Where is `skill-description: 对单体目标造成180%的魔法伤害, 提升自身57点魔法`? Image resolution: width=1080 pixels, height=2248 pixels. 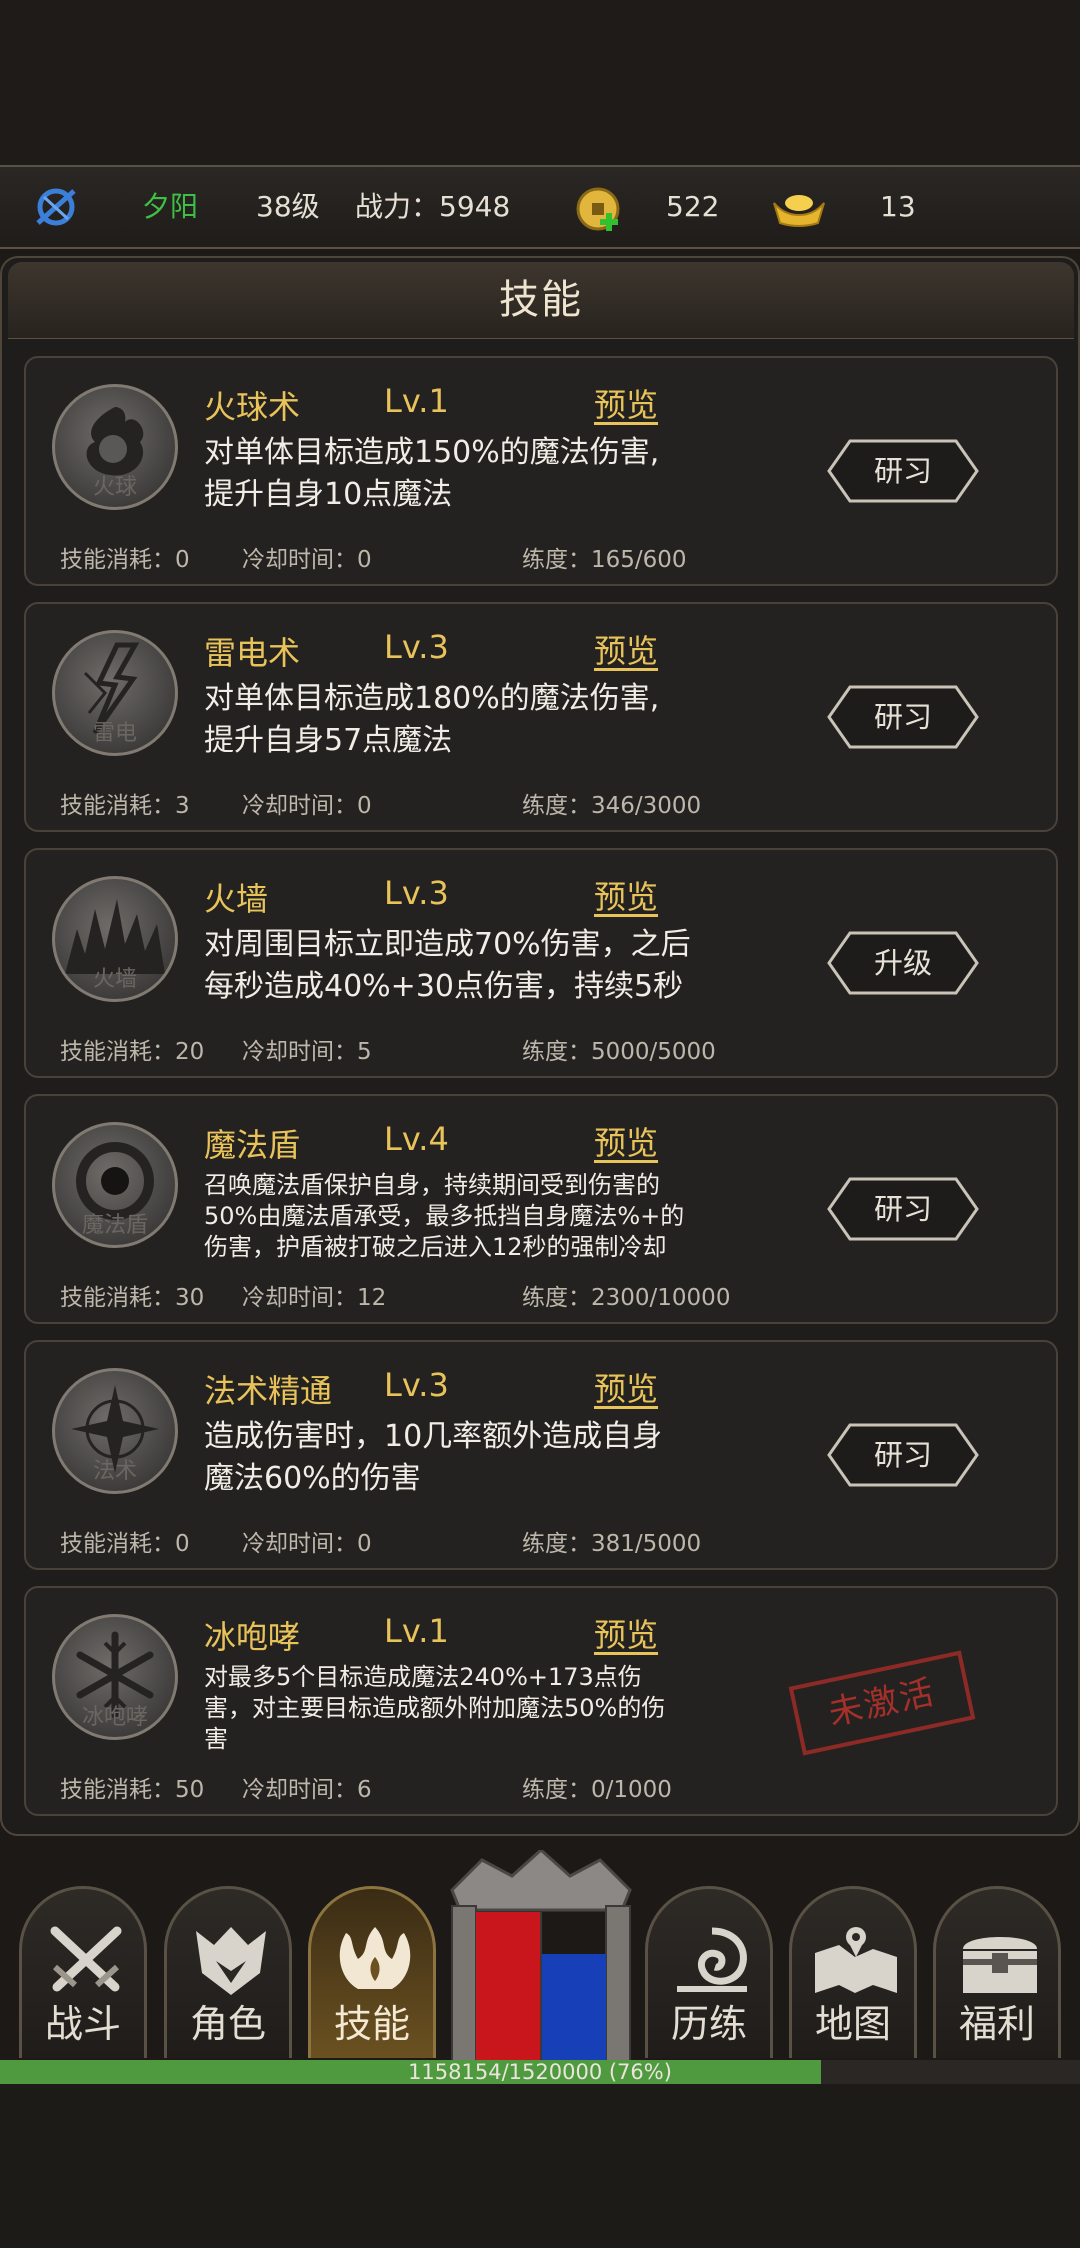
skill-description: 对单体目标造成180%的魔法伤害, 提升自身57点魔法 is located at coordinates (432, 719).